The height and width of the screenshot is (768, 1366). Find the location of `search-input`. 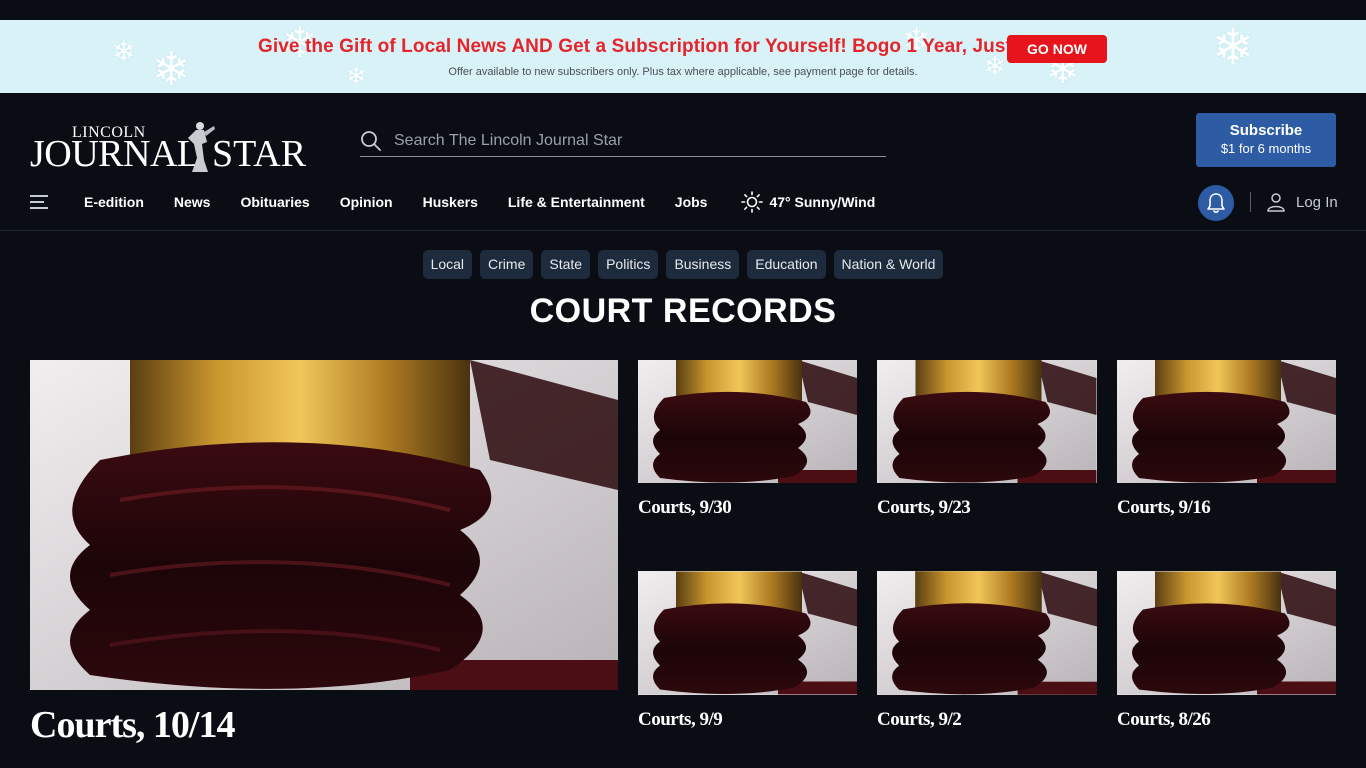

search-input is located at coordinates (634, 141).